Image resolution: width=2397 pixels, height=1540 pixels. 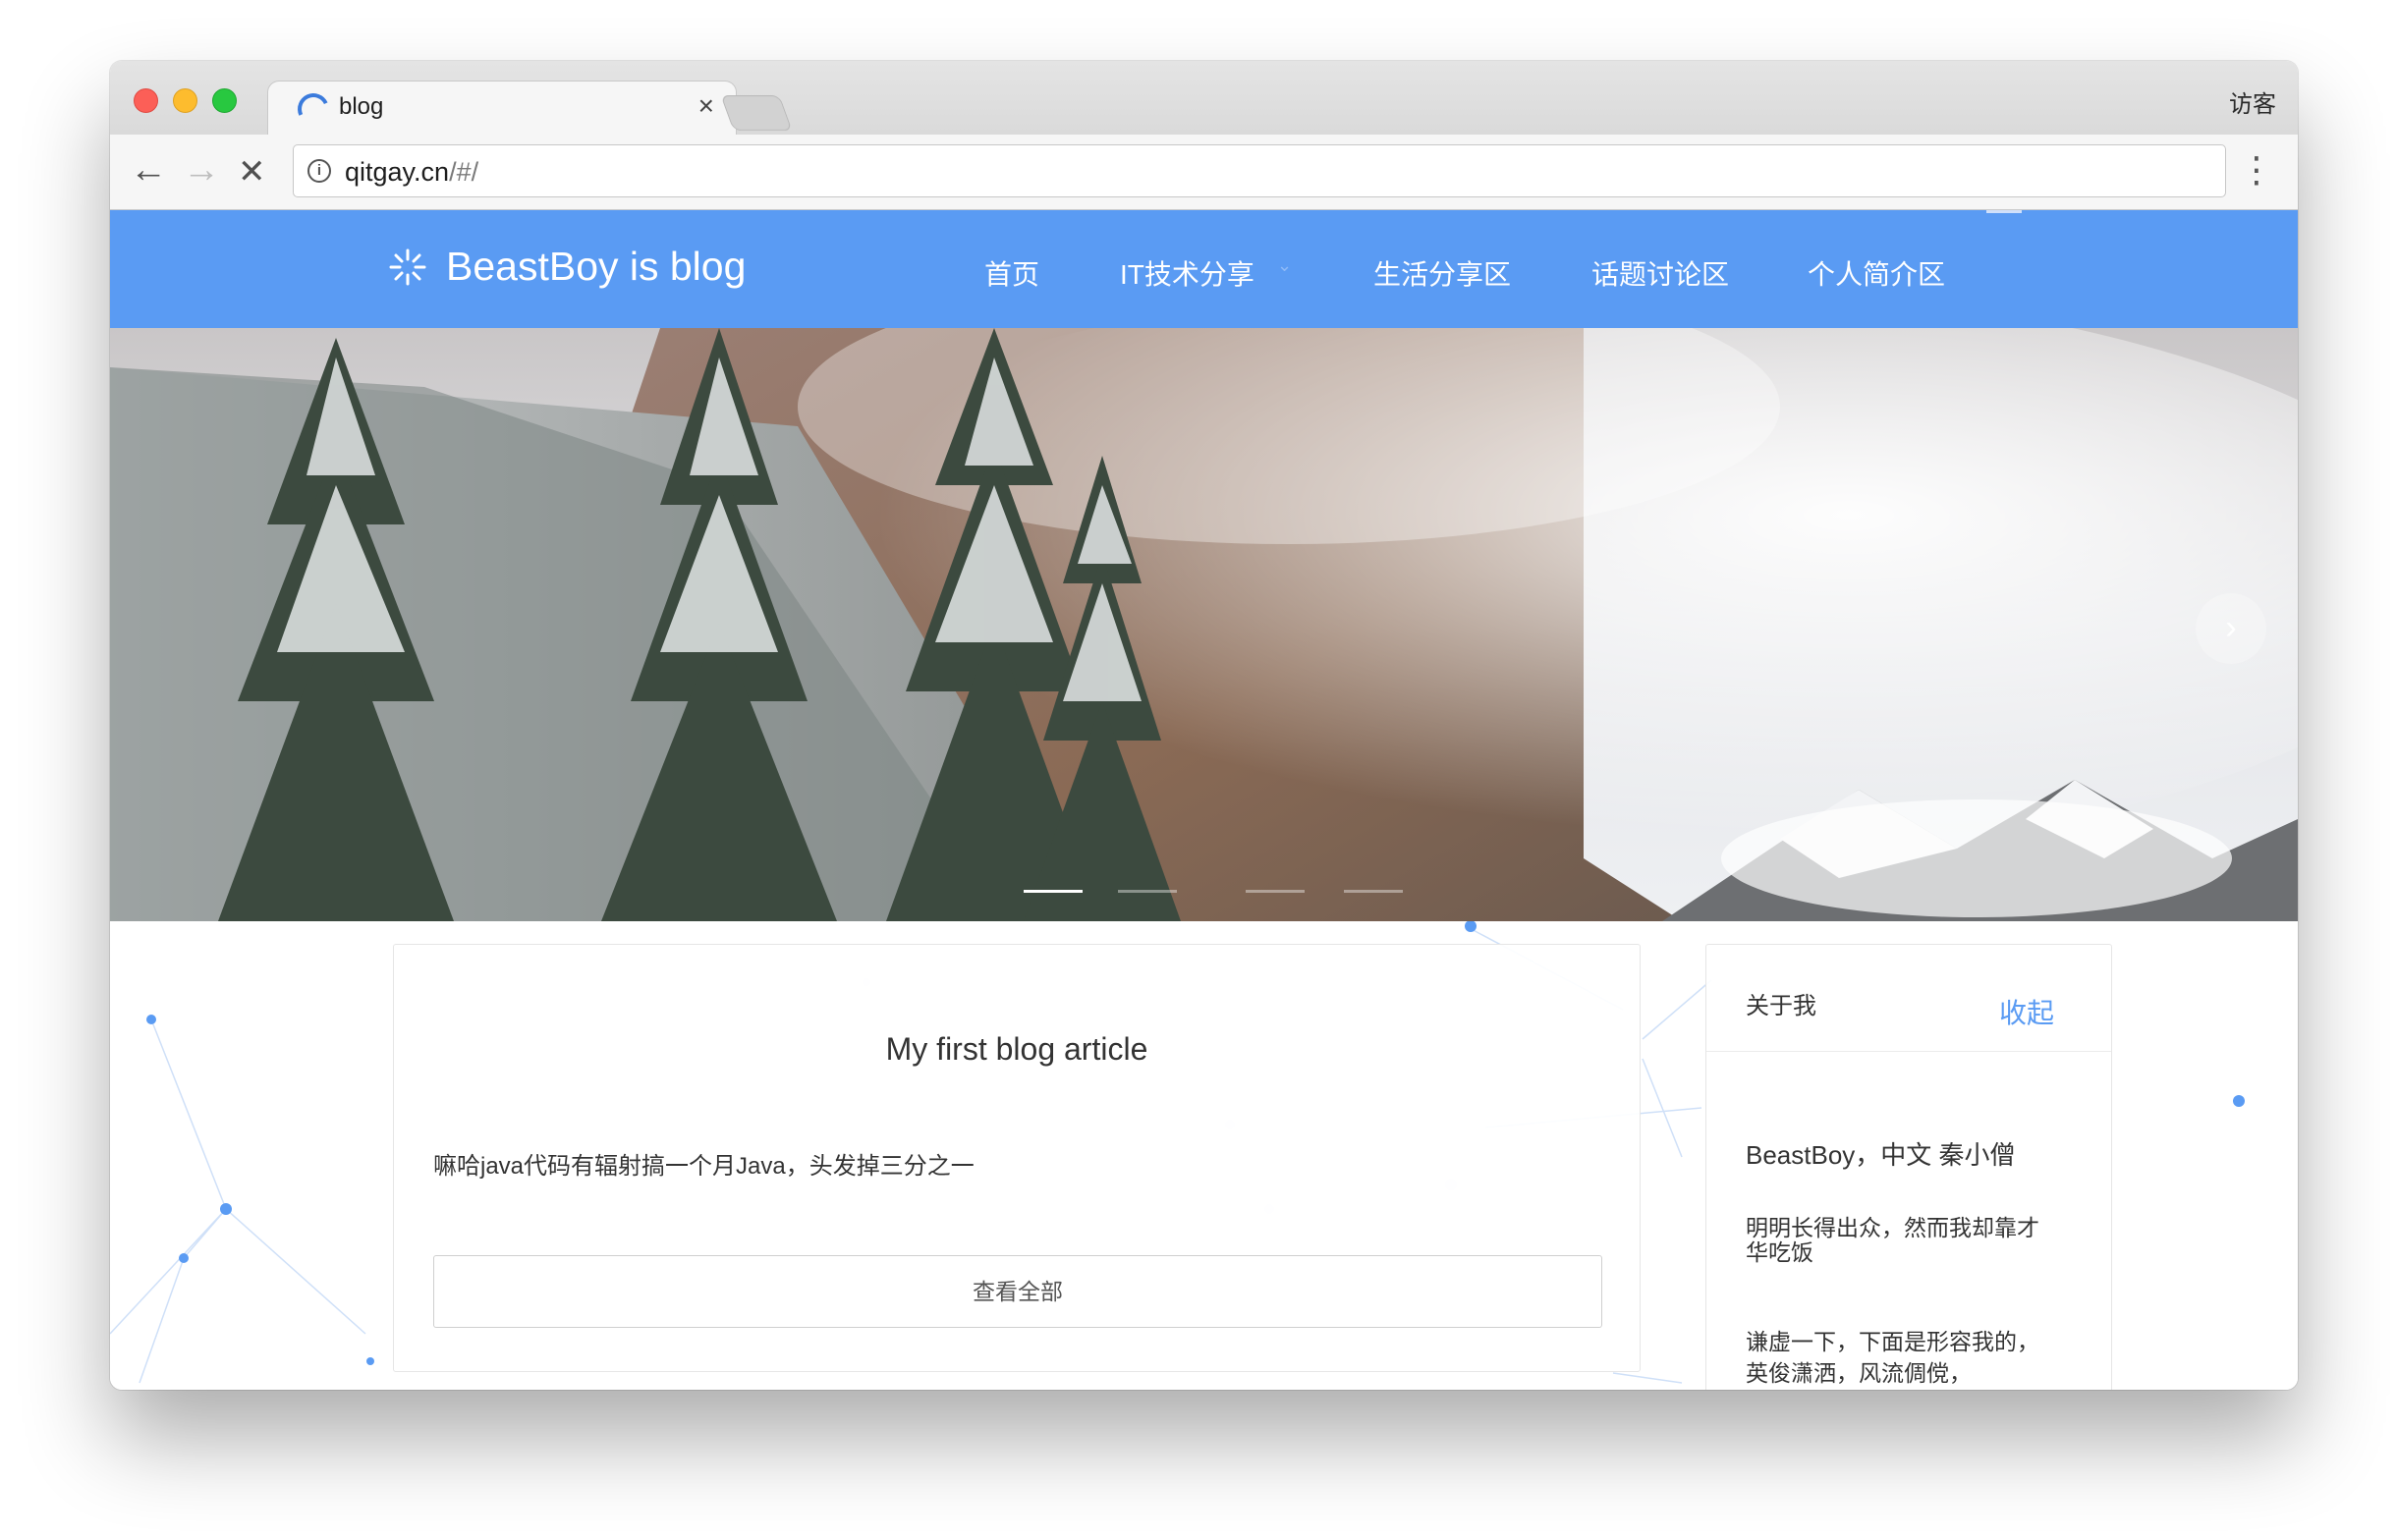 I want to click on new-tab-button, so click(x=756, y=113).